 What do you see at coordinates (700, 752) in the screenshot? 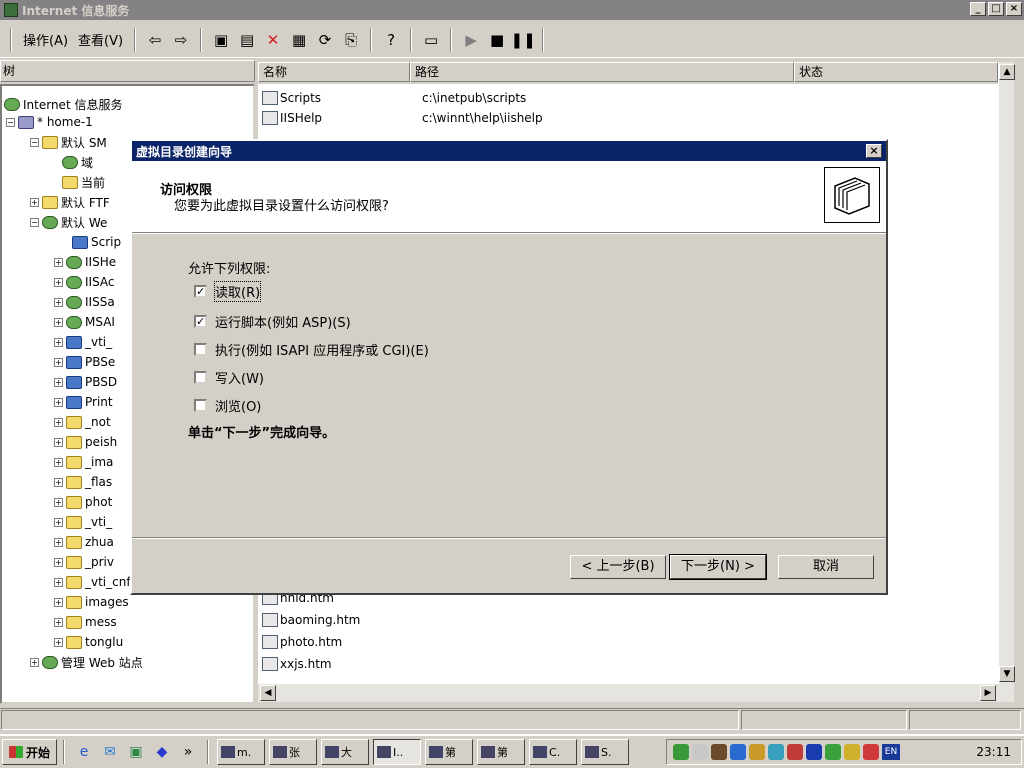
I see `volume-icon` at bounding box center [700, 752].